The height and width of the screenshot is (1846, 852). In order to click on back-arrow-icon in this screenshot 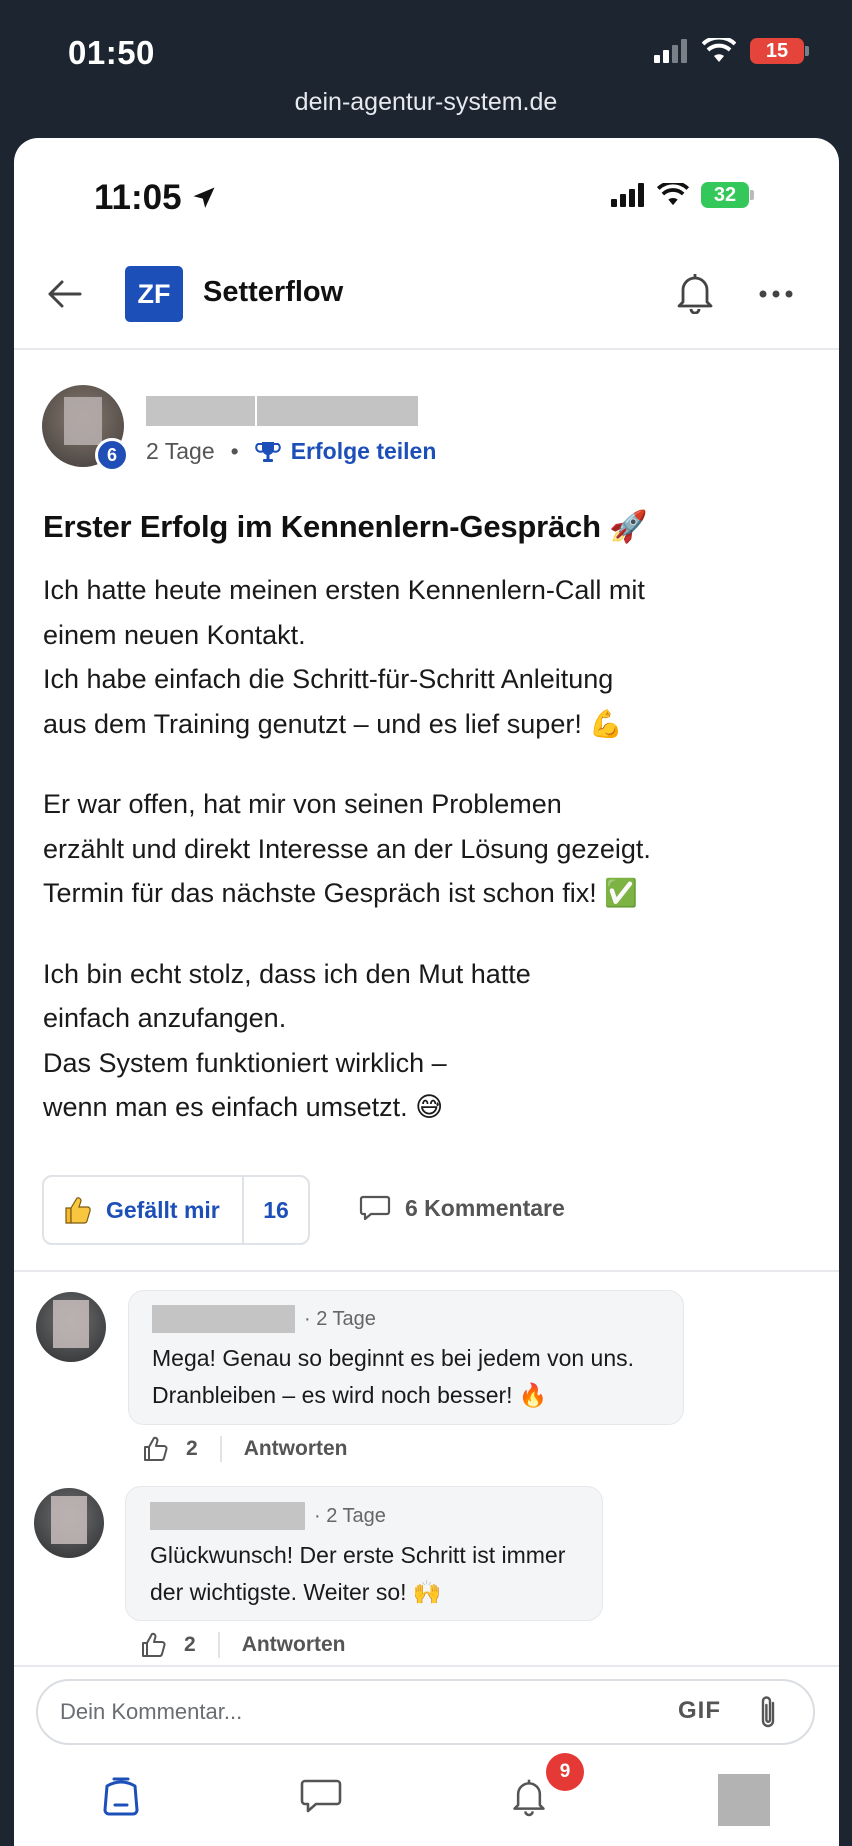, I will do `click(64, 294)`.